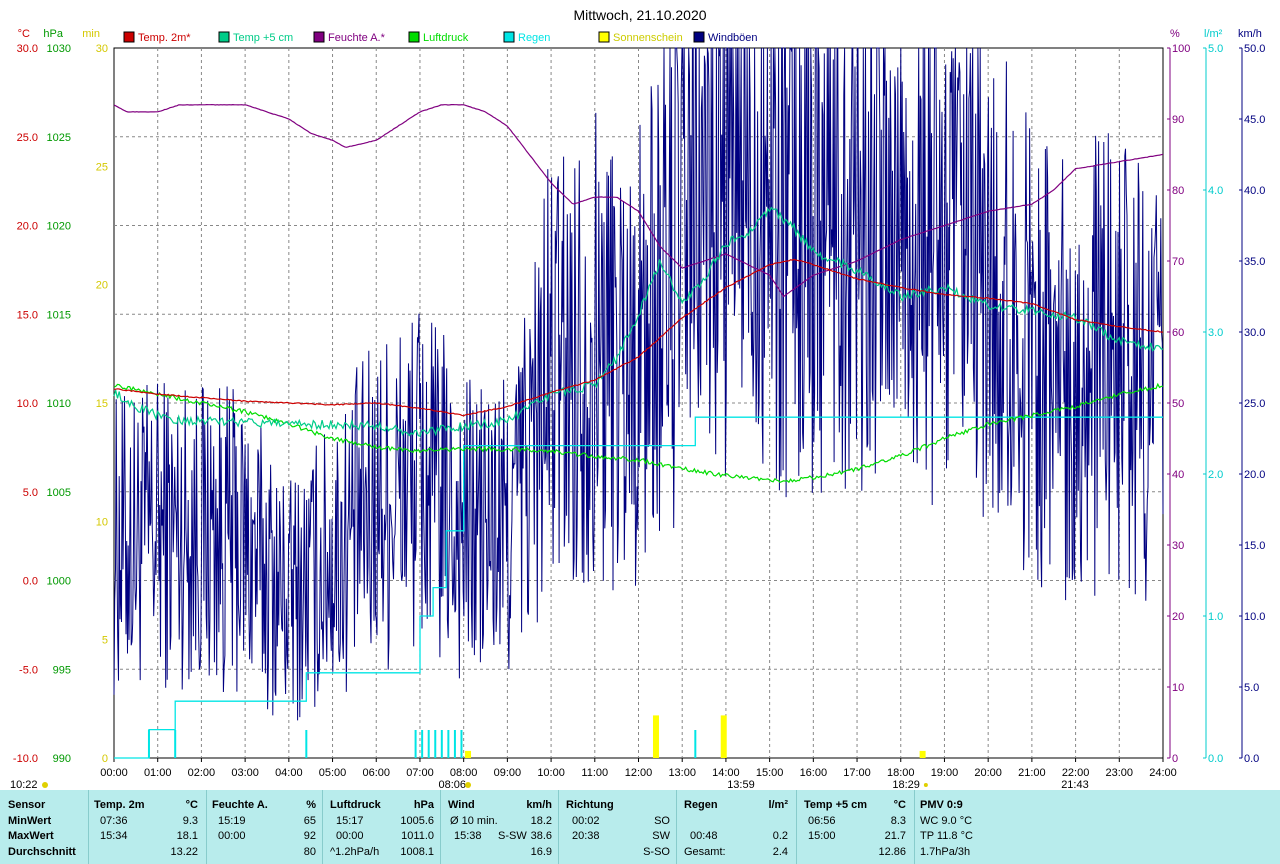 The width and height of the screenshot is (1280, 864). What do you see at coordinates (59, 404) in the screenshot?
I see `pressure-axis-tick-label: 1010` at bounding box center [59, 404].